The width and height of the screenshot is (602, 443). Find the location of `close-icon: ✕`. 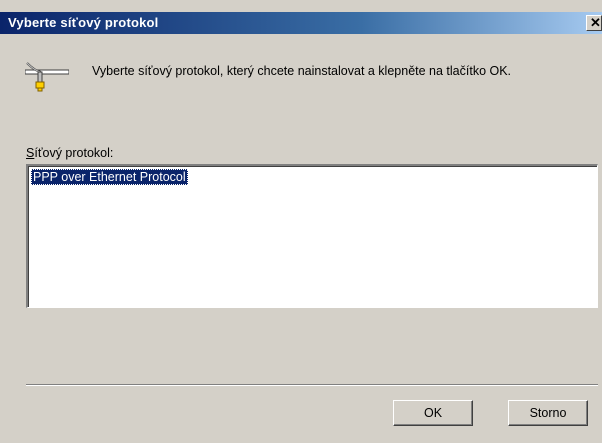

close-icon: ✕ is located at coordinates (595, 22).